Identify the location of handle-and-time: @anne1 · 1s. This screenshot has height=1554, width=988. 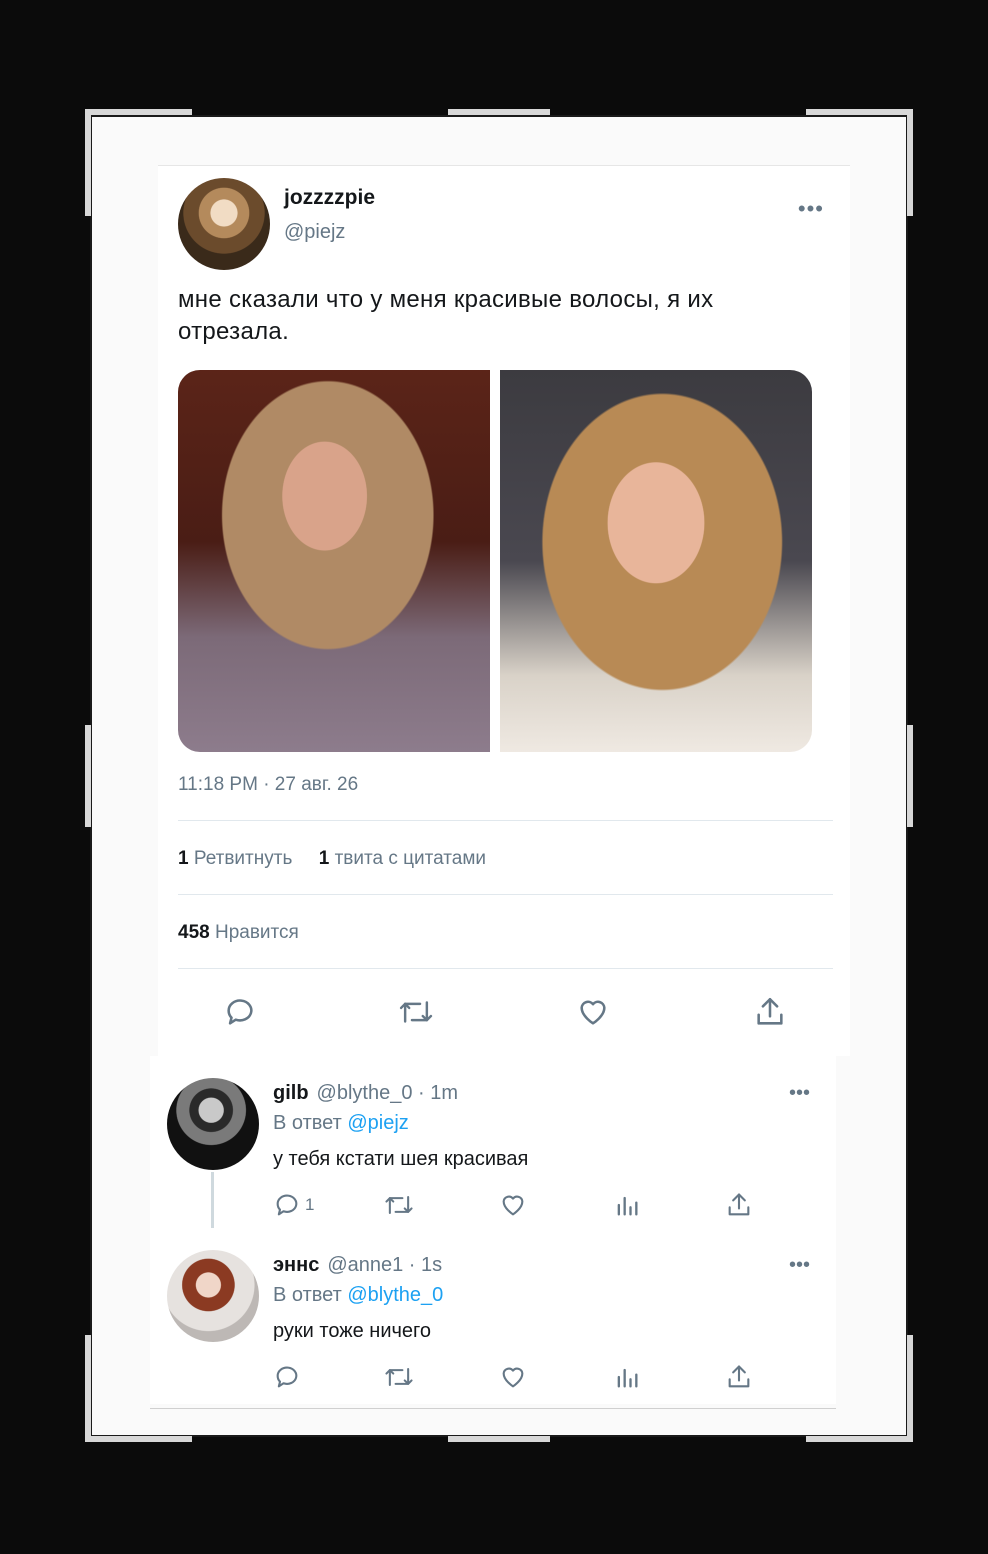
(385, 1265).